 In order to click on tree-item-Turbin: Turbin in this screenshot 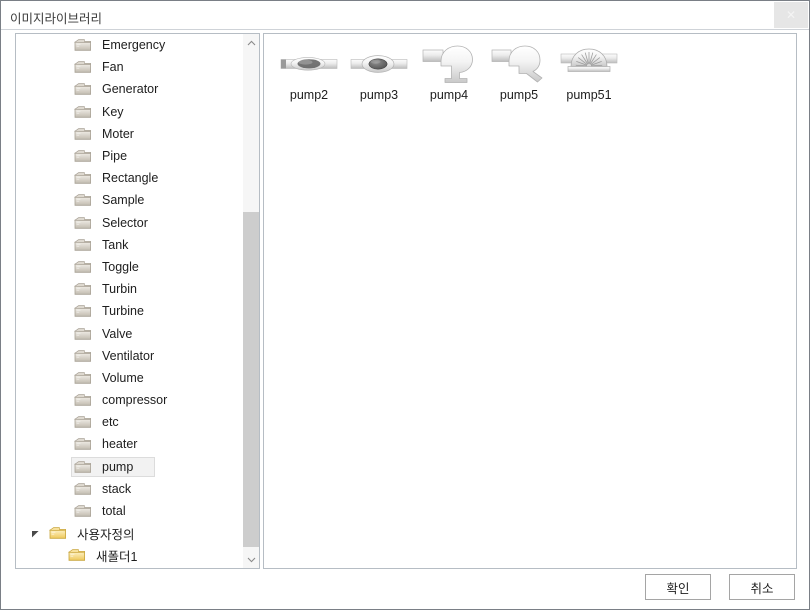, I will do `click(130, 289)`.